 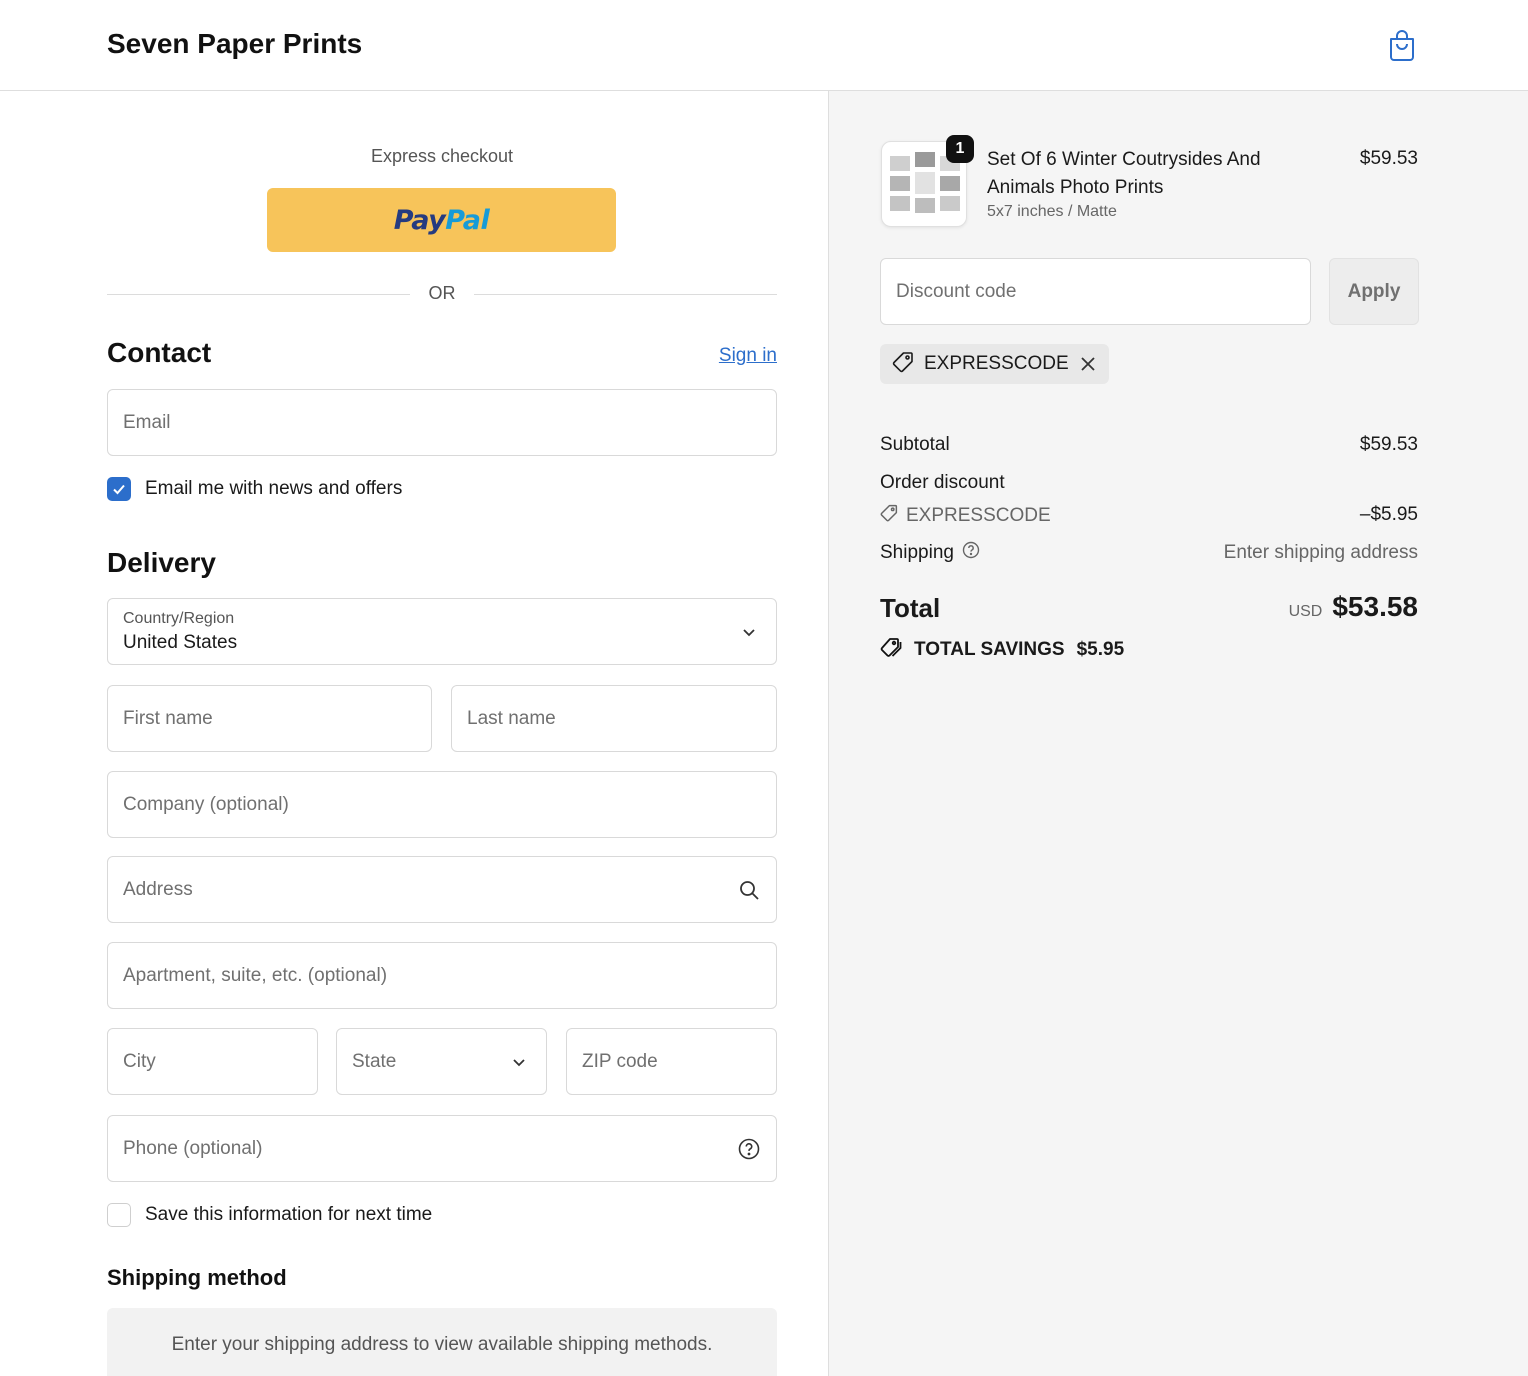 What do you see at coordinates (289, 1214) in the screenshot?
I see `save-info-label: Save this information for next time` at bounding box center [289, 1214].